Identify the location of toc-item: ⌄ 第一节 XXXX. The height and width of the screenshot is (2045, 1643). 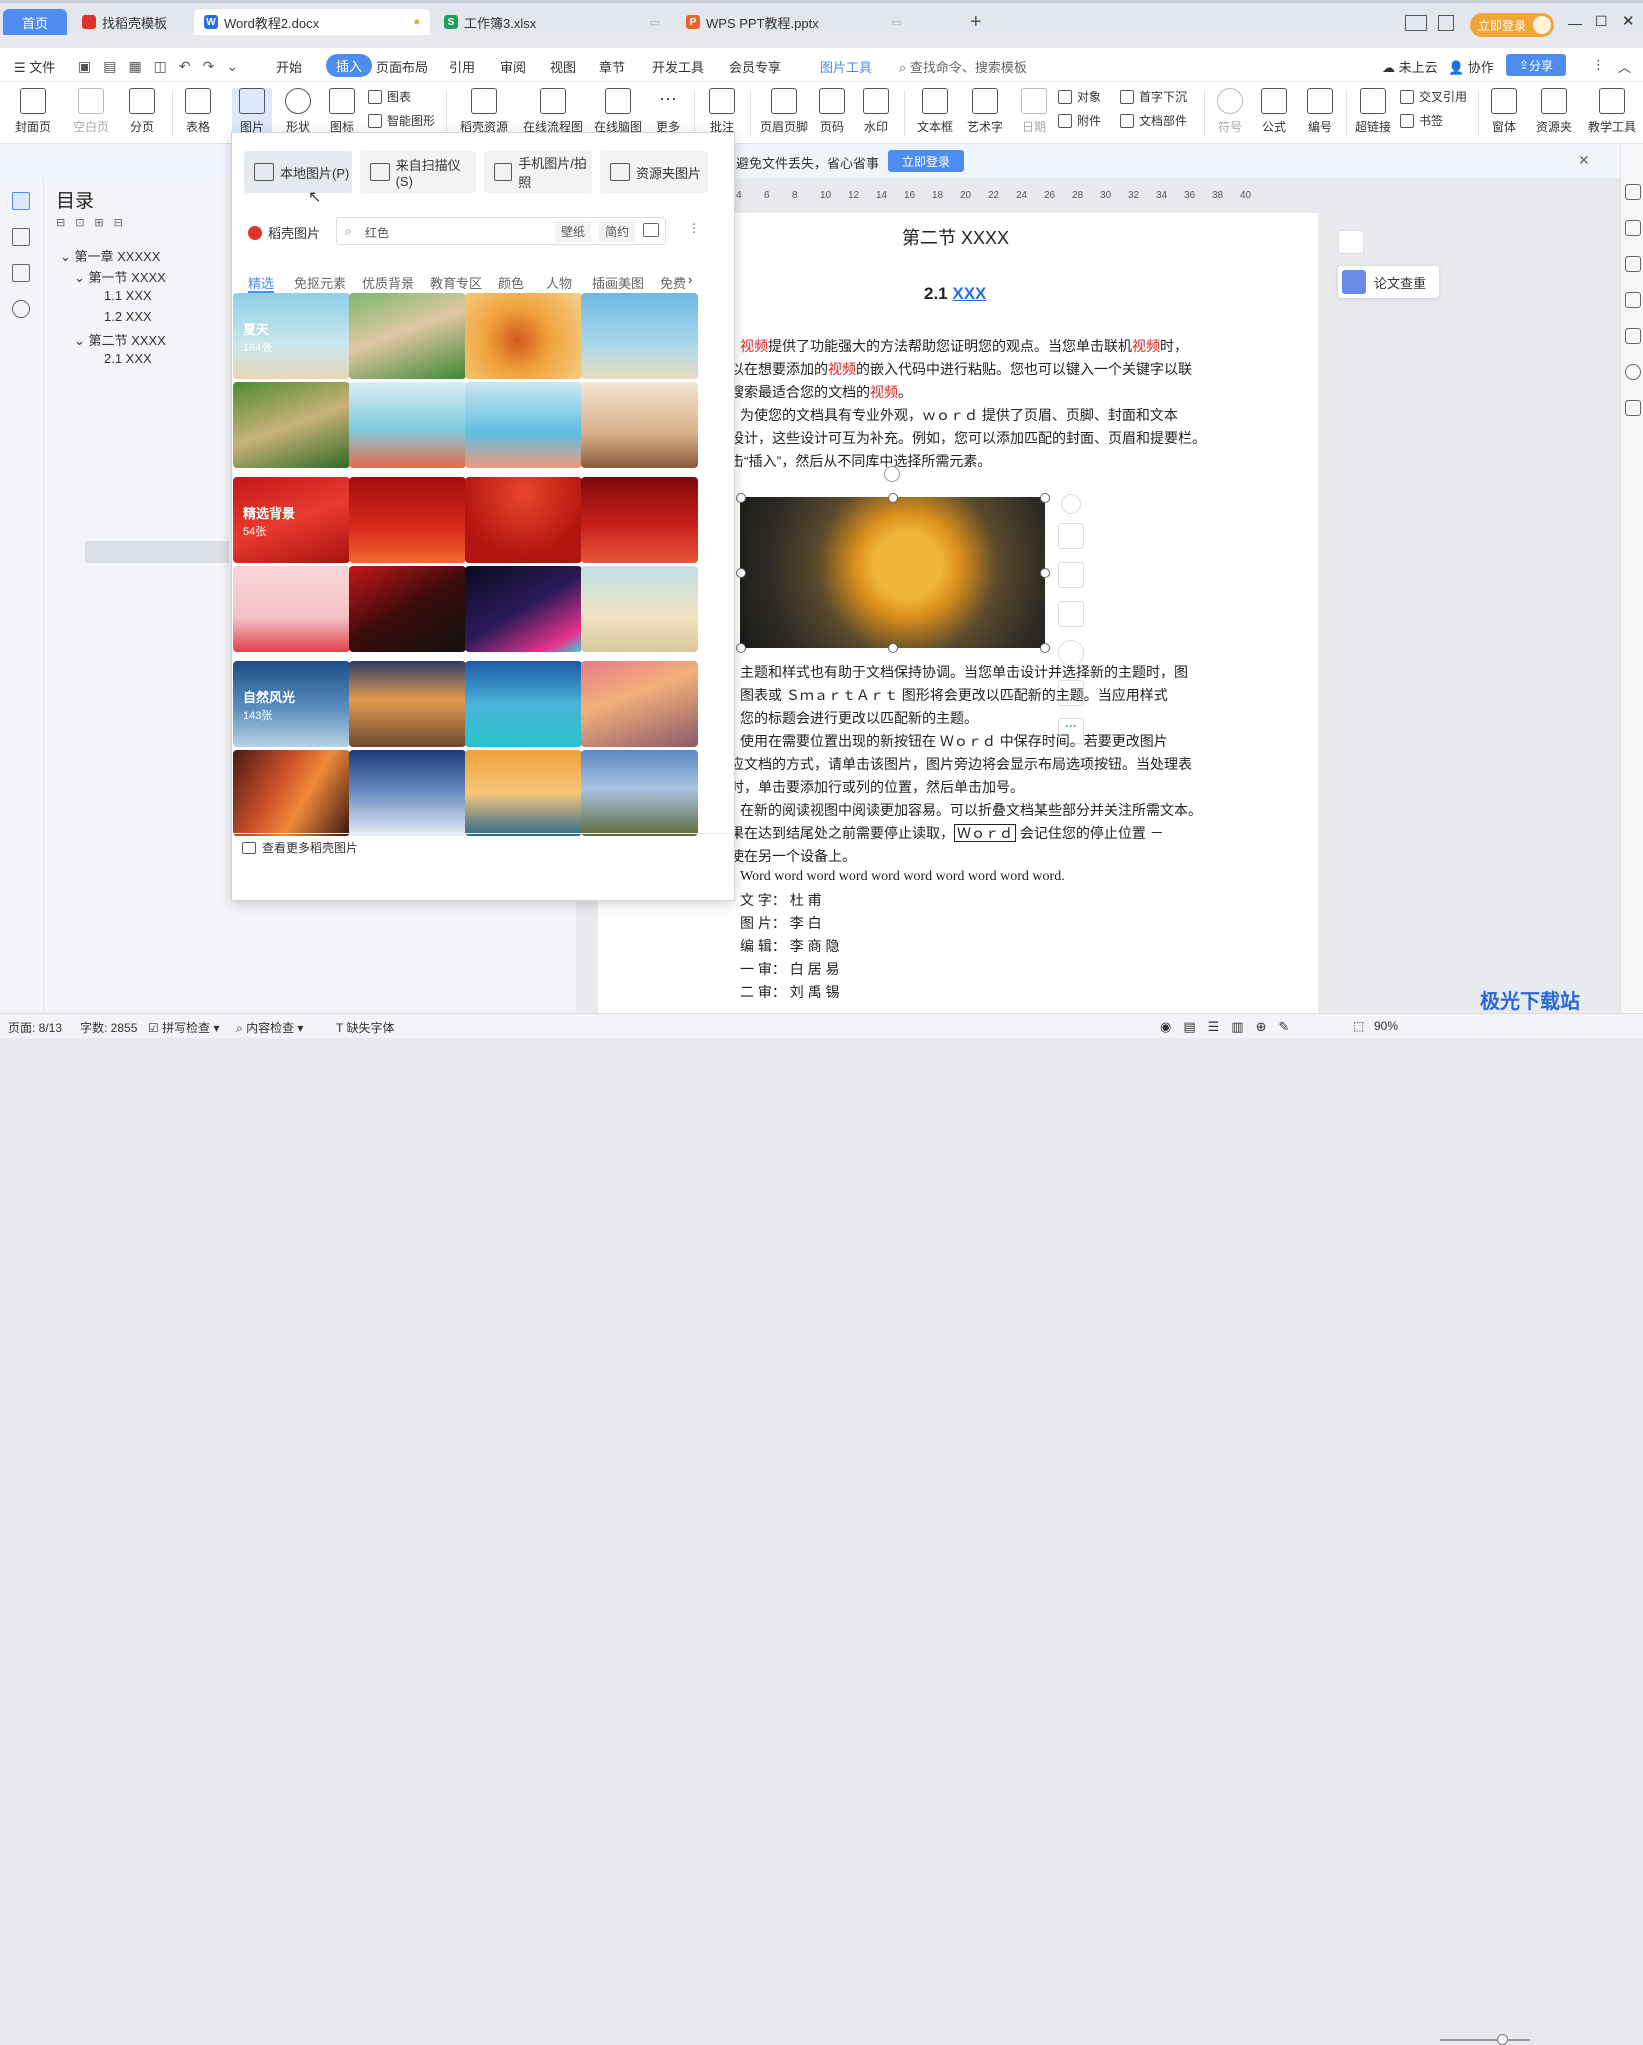
(120, 276).